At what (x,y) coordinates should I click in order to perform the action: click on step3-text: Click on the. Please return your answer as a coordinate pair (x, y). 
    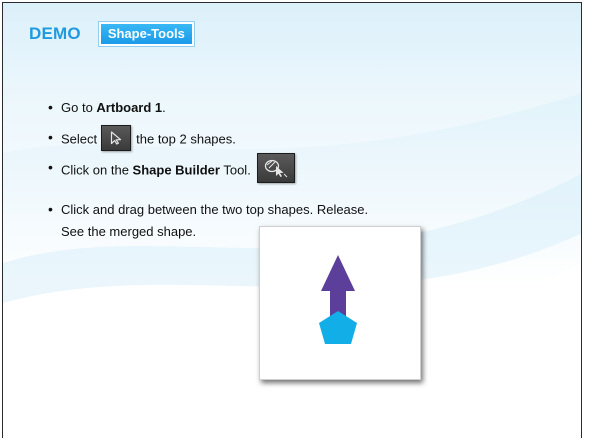
    Looking at the image, I should click on (97, 170).